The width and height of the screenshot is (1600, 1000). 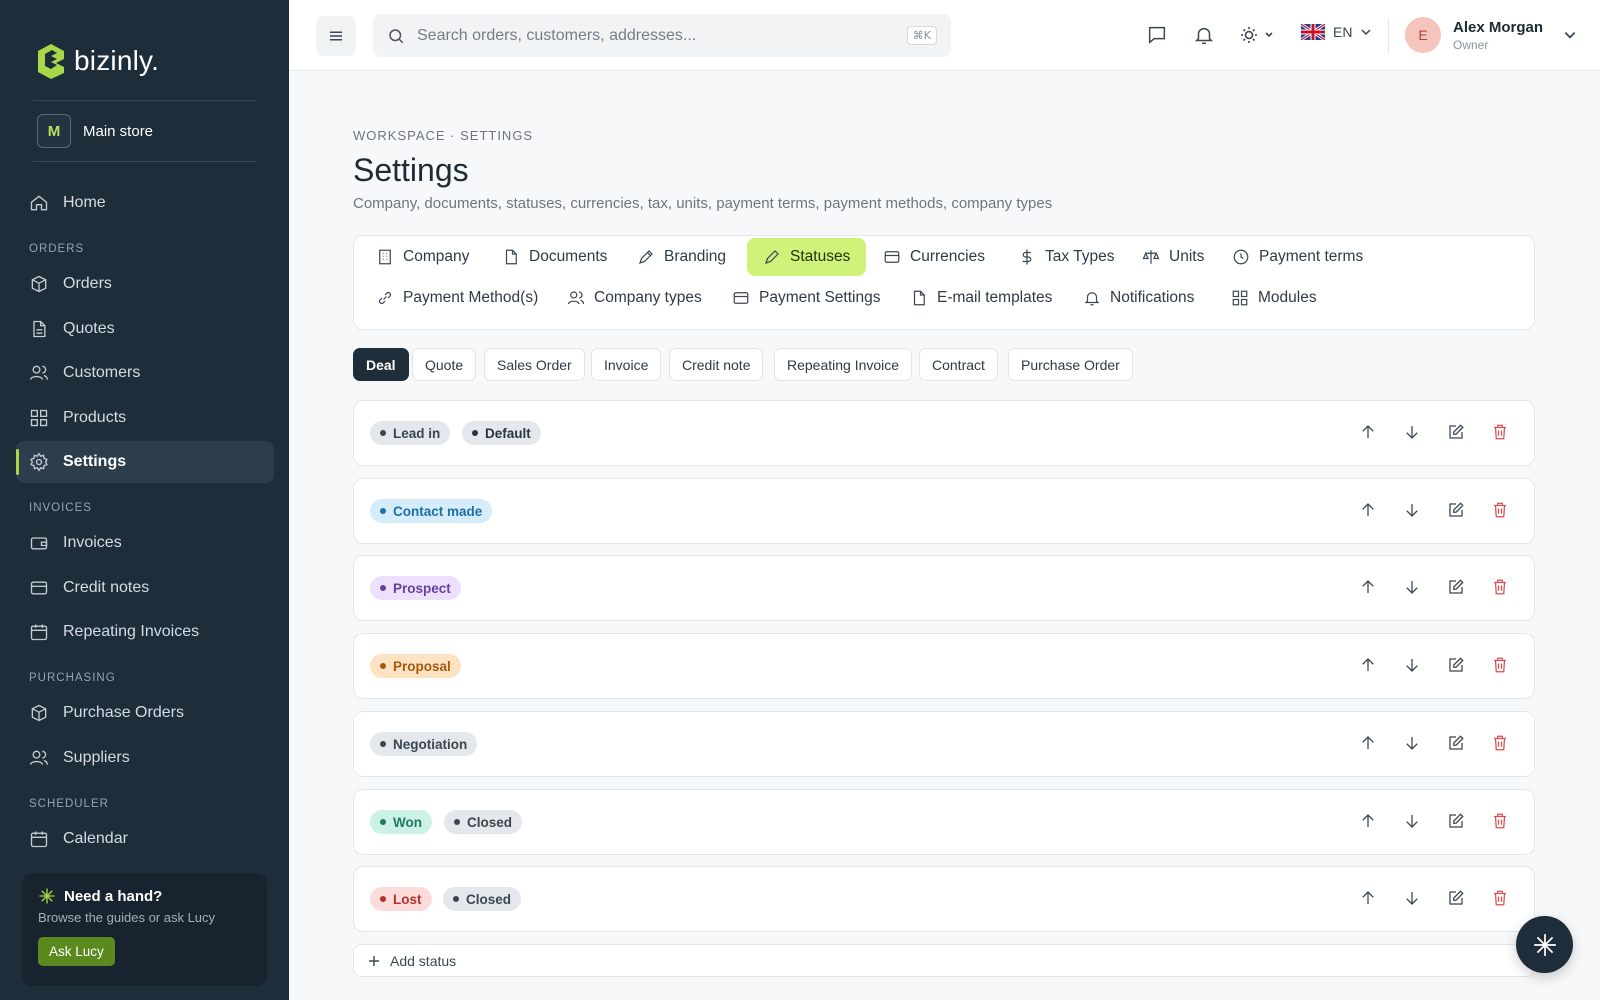 I want to click on tab-company: Company, so click(x=422, y=257).